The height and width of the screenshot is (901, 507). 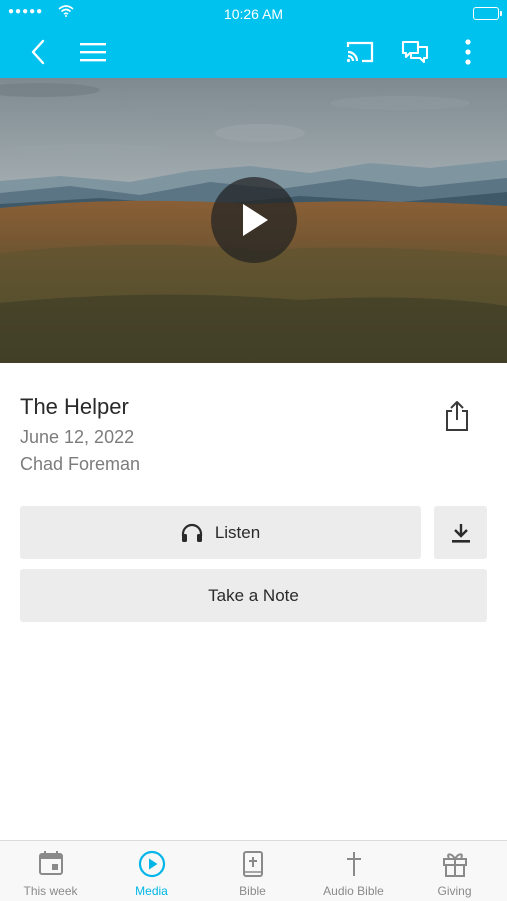 I want to click on tab-label: Audio Bible, so click(x=353, y=891).